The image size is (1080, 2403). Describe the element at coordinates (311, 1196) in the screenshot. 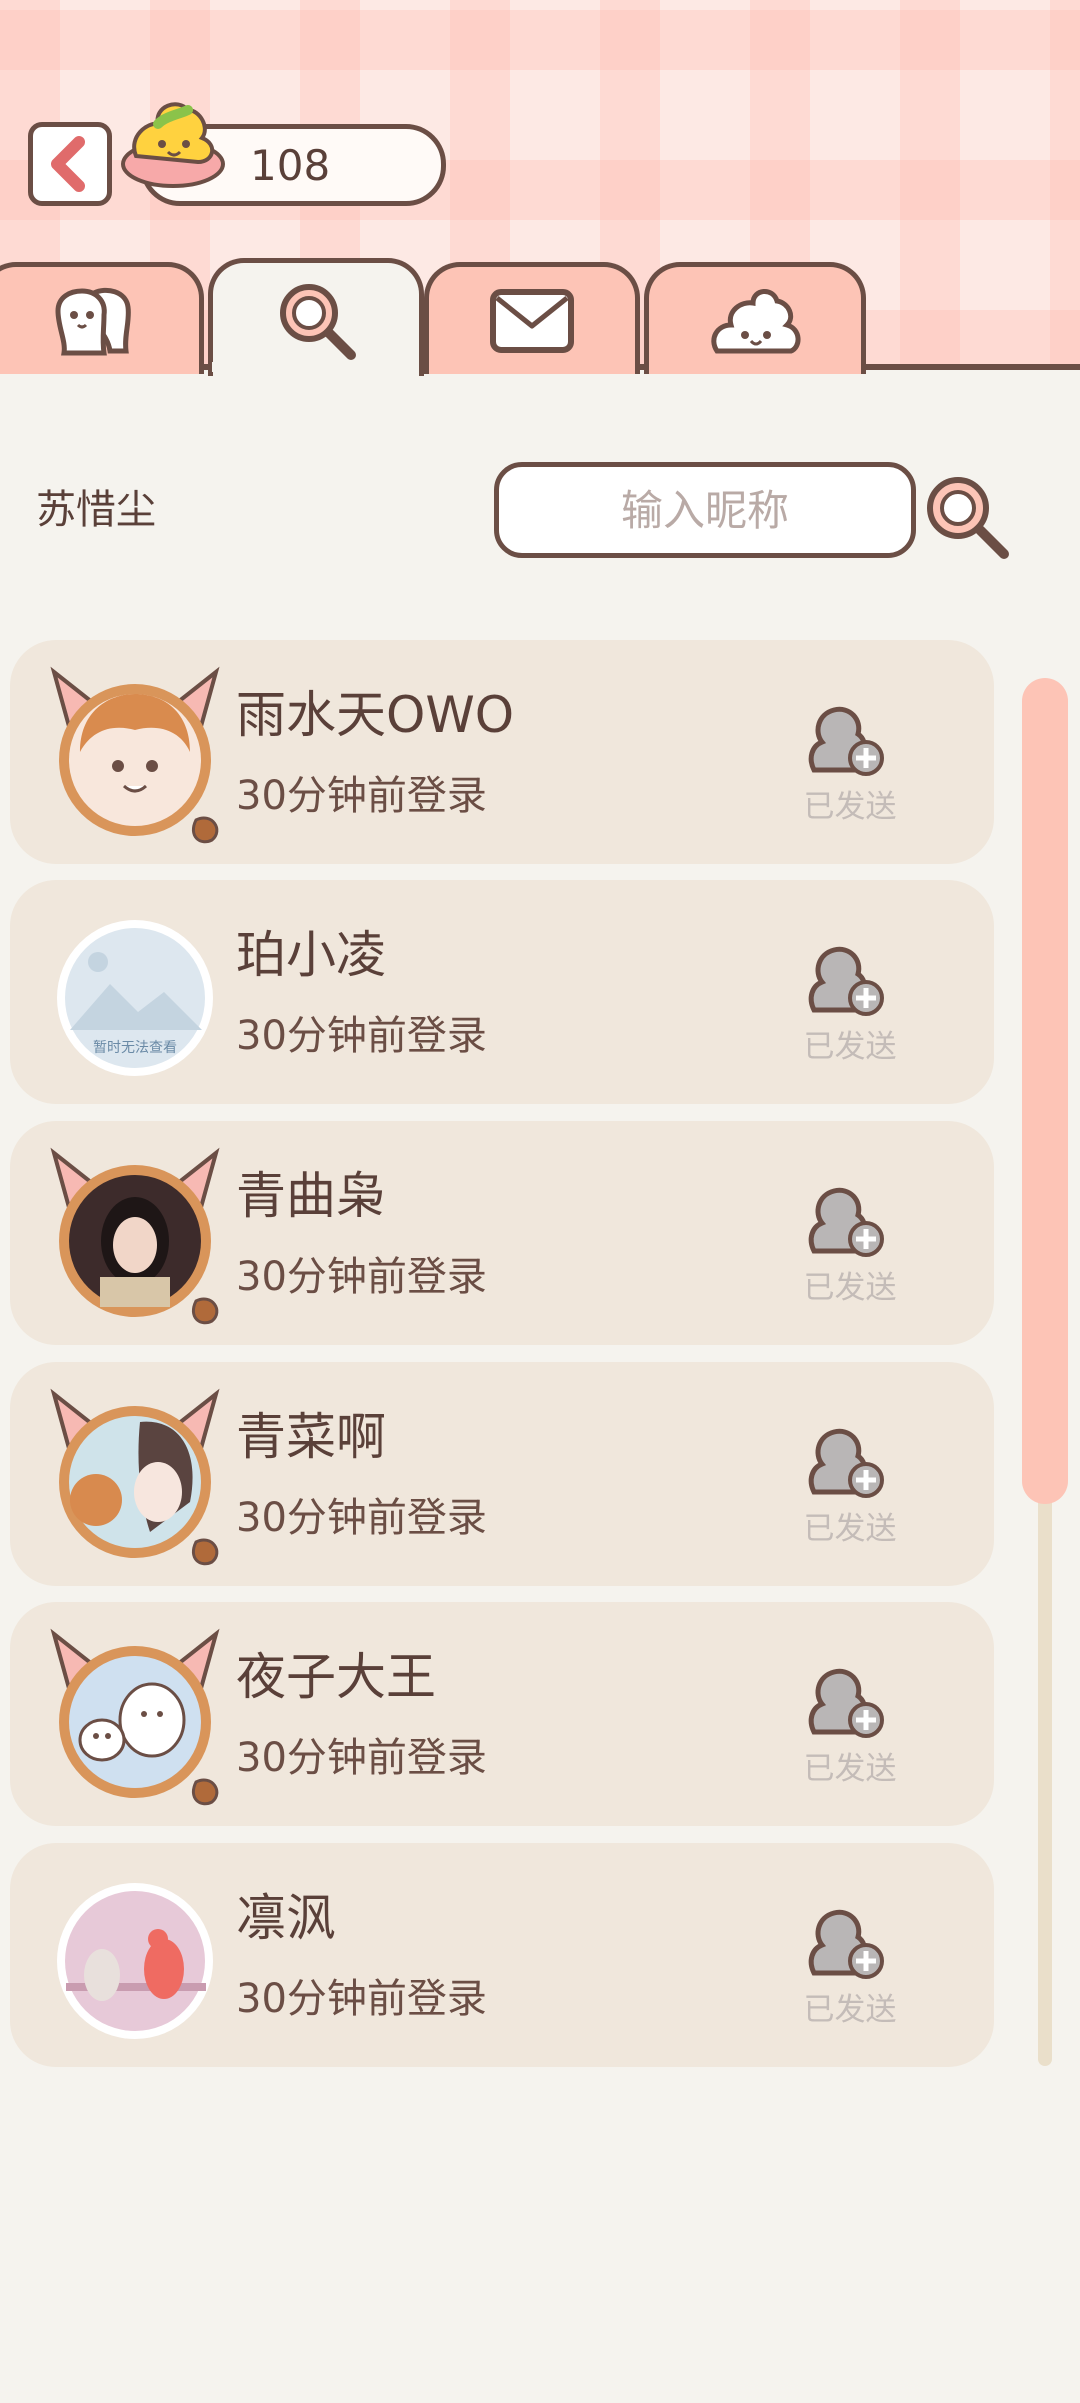

I see `user-name: 青曲枭` at that location.